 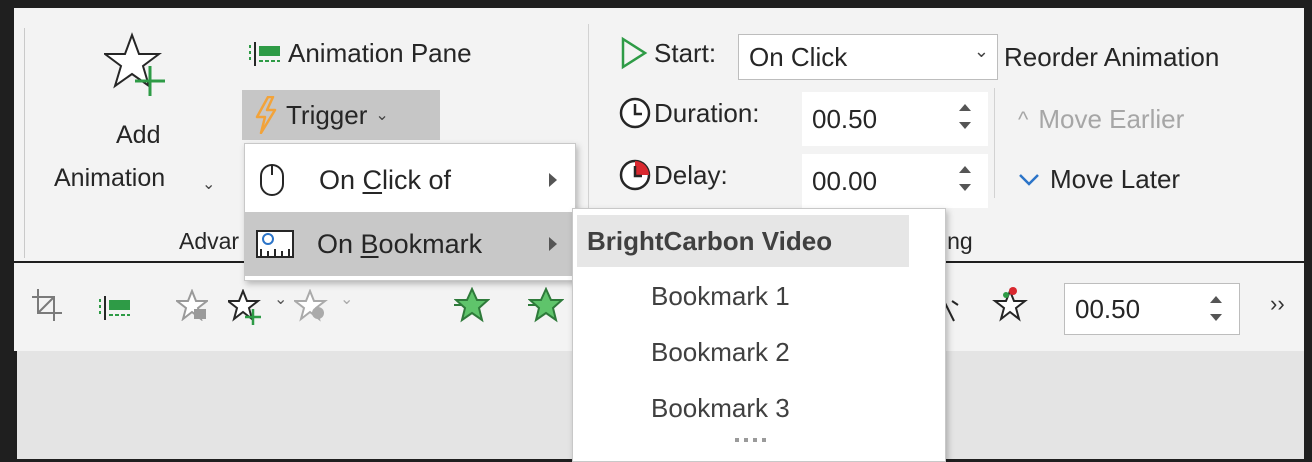 What do you see at coordinates (1112, 57) in the screenshot?
I see `reorder-animation-title: Reorder Animation` at bounding box center [1112, 57].